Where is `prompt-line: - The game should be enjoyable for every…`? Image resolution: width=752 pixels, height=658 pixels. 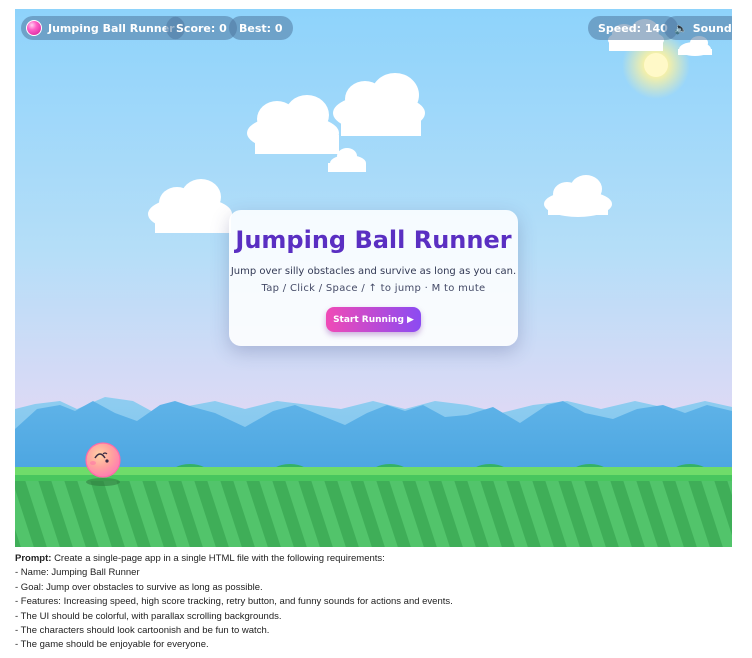
prompt-line: - The game should be enjoyable for every… is located at coordinates (112, 645).